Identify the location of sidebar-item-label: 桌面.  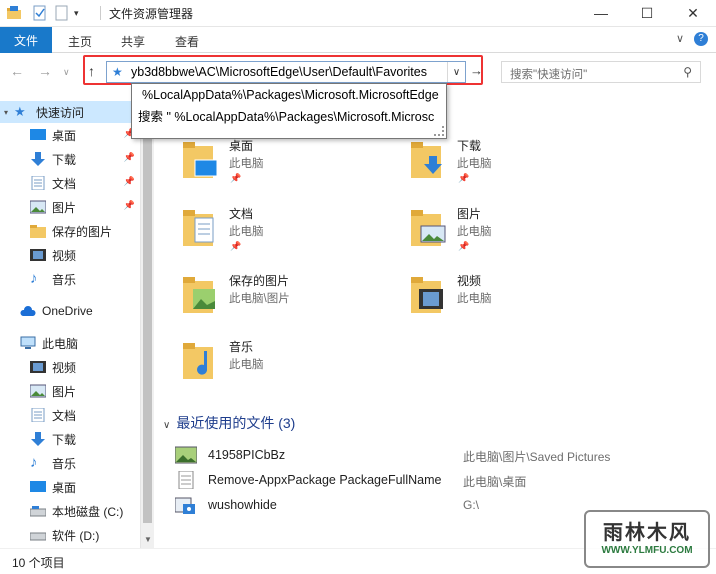
(64, 487).